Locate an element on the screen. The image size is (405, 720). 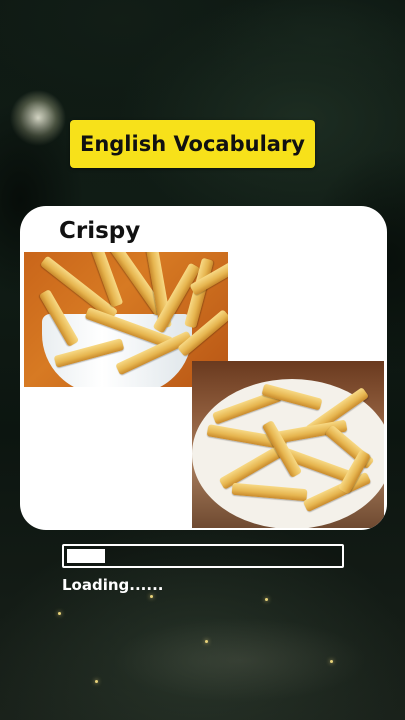
french-fries-plate-image is located at coordinates (288, 444).